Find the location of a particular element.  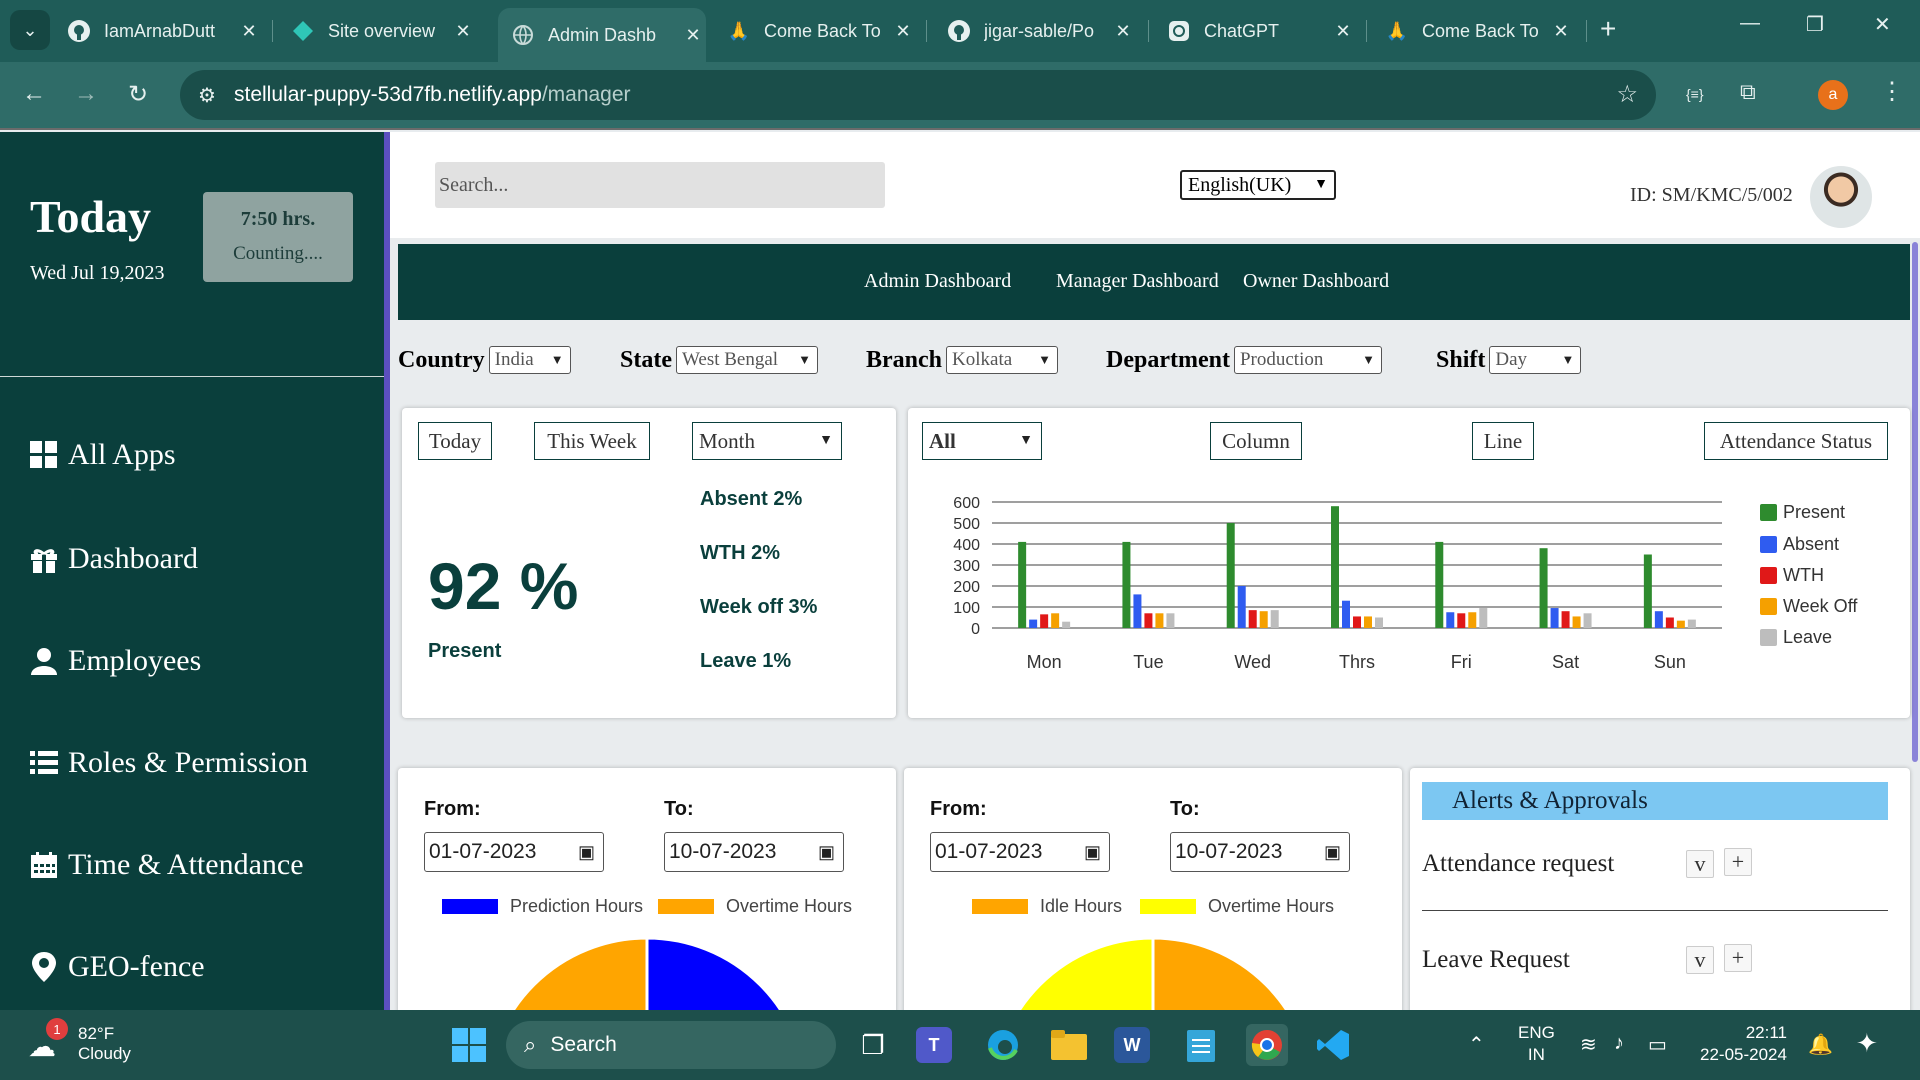

kebab-menu-icon: ⋮ is located at coordinates (1892, 91).